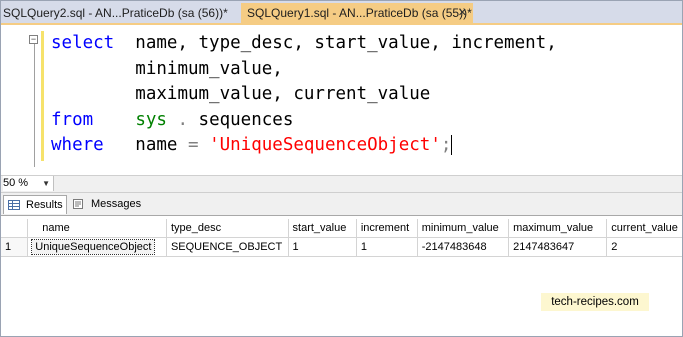 The width and height of the screenshot is (683, 337). What do you see at coordinates (151, 119) in the screenshot?
I see `schema-sys: sys` at bounding box center [151, 119].